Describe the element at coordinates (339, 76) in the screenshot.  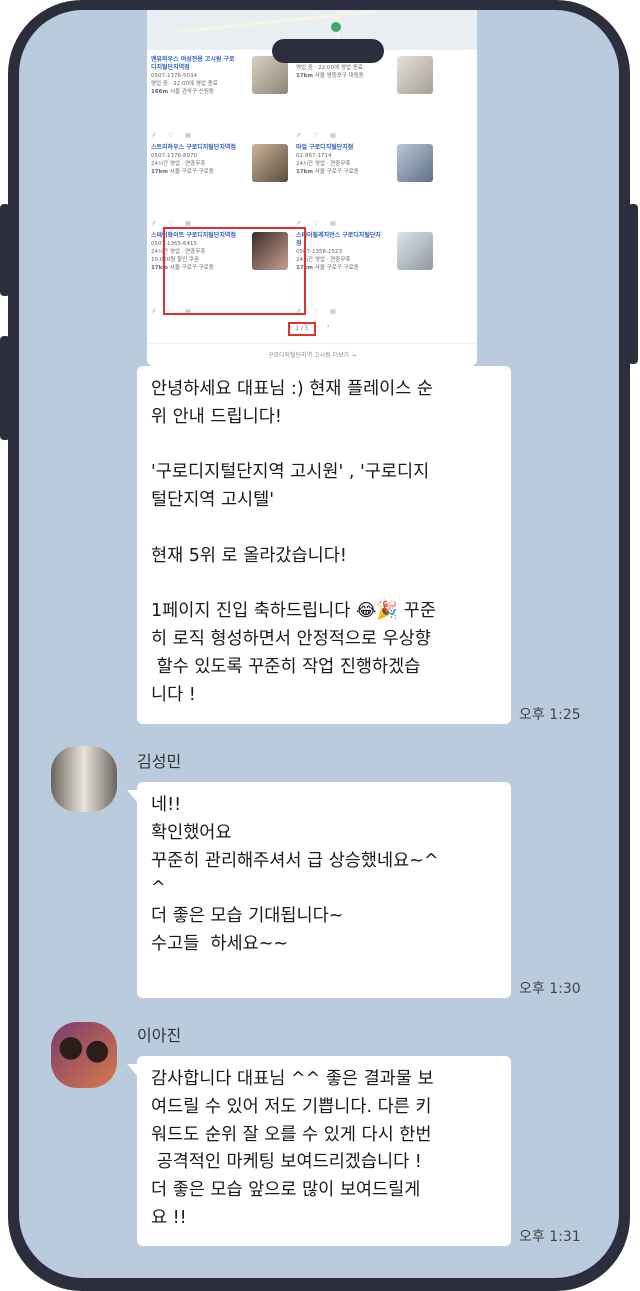
I see `result-address: 서울 영등포구 대림동` at that location.